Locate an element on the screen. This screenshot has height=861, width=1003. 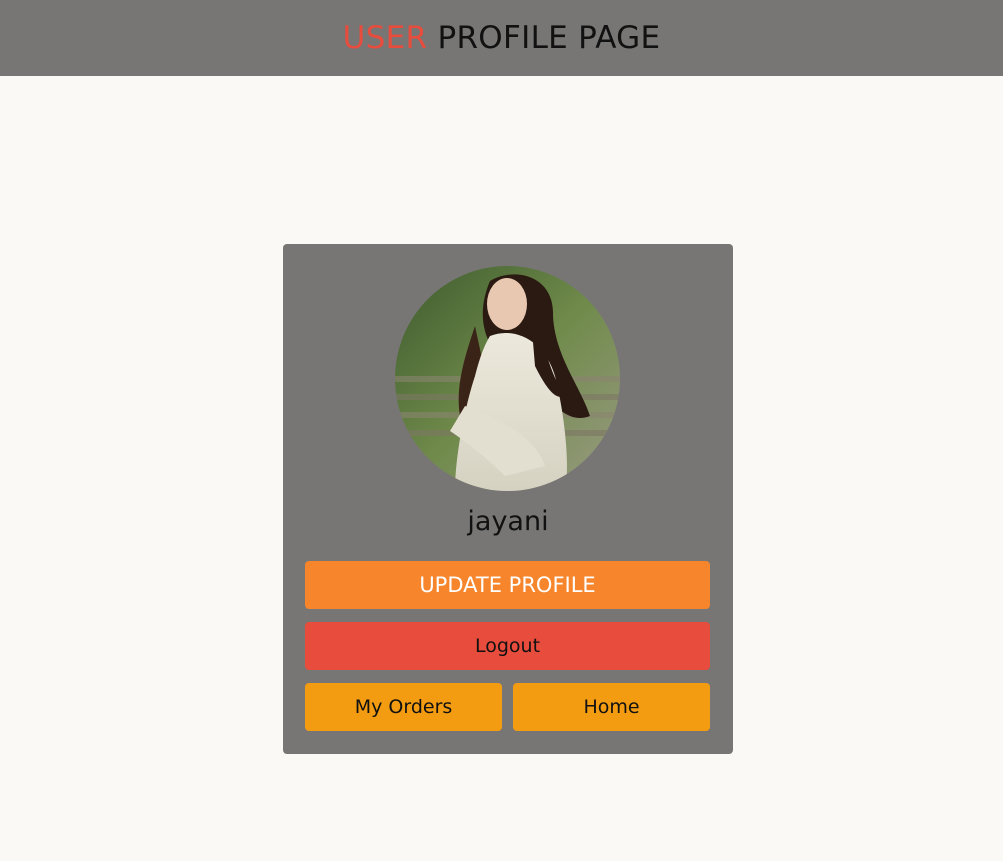
avatar-photo-icon is located at coordinates (507, 378).